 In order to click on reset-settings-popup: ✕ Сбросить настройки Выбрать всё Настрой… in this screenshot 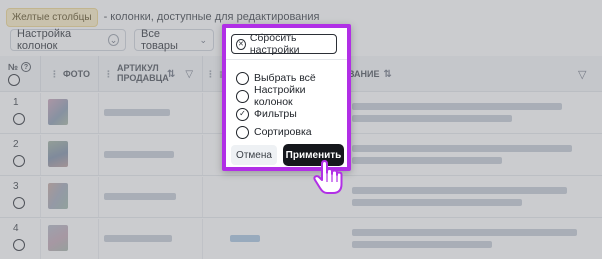, I will do `click(286, 97)`.